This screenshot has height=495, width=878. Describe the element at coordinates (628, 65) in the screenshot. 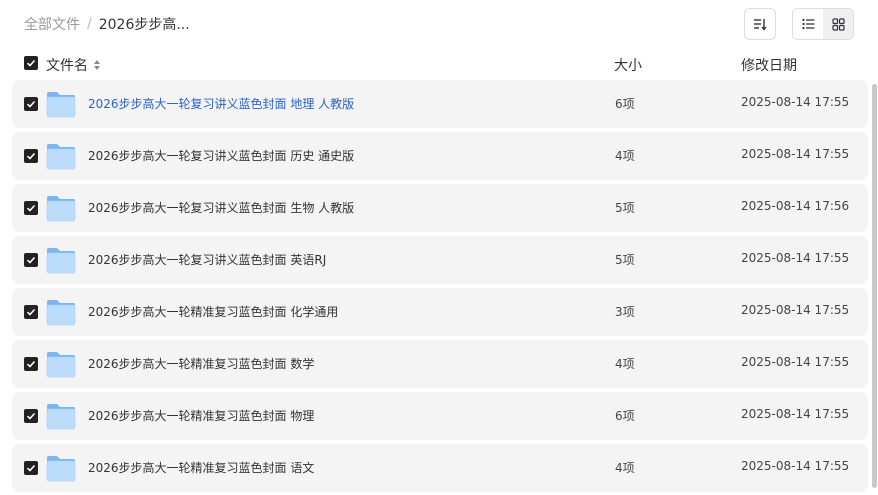

I see `column-header-size: 大小` at that location.